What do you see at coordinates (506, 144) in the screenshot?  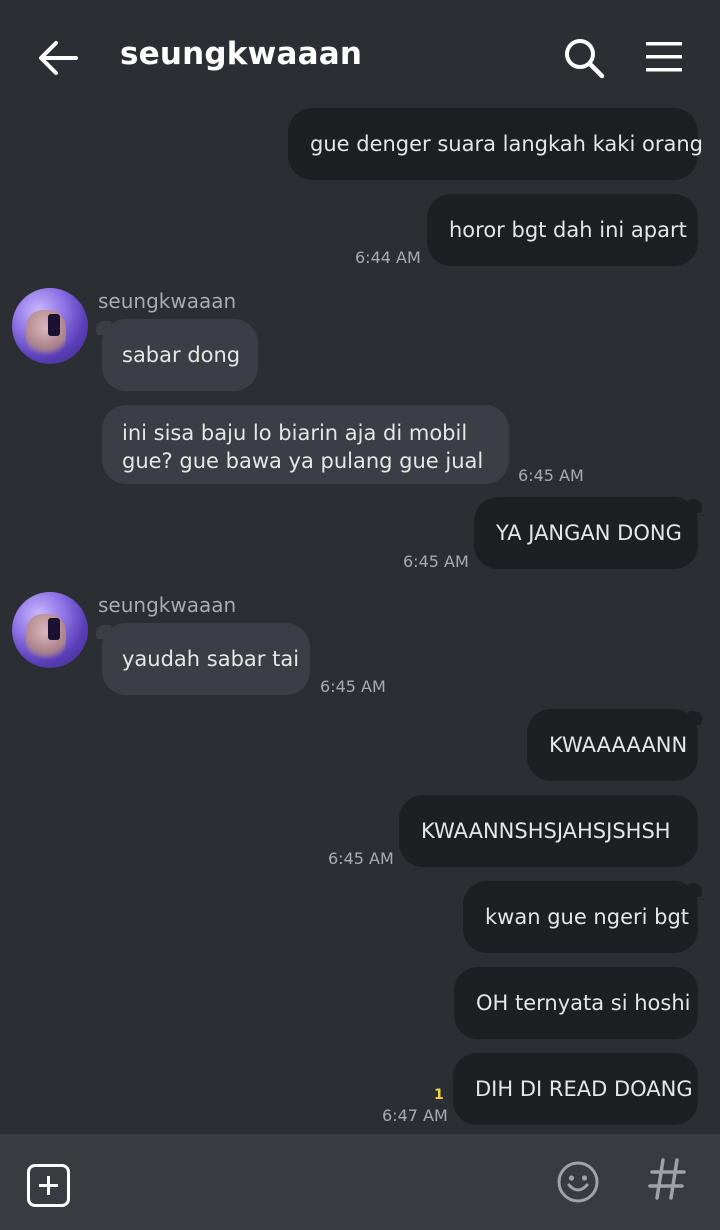 I see `message-text: gue denger suara langkah kaki orang` at bounding box center [506, 144].